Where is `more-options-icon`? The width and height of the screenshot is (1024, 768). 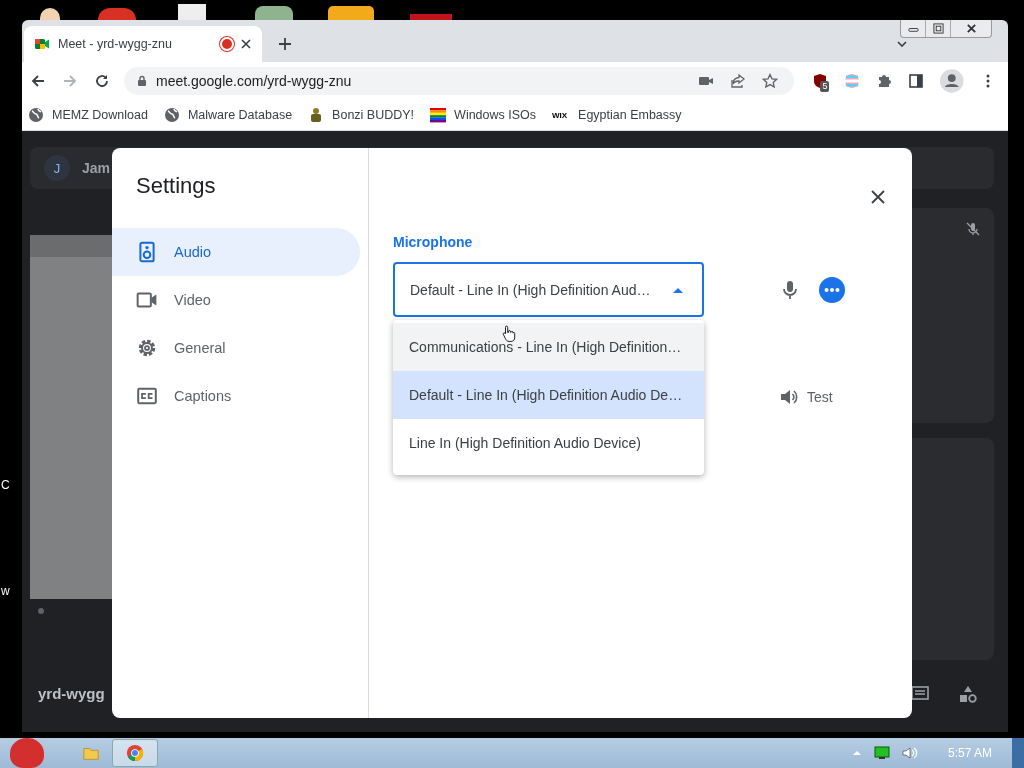
more-options-icon is located at coordinates (832, 289).